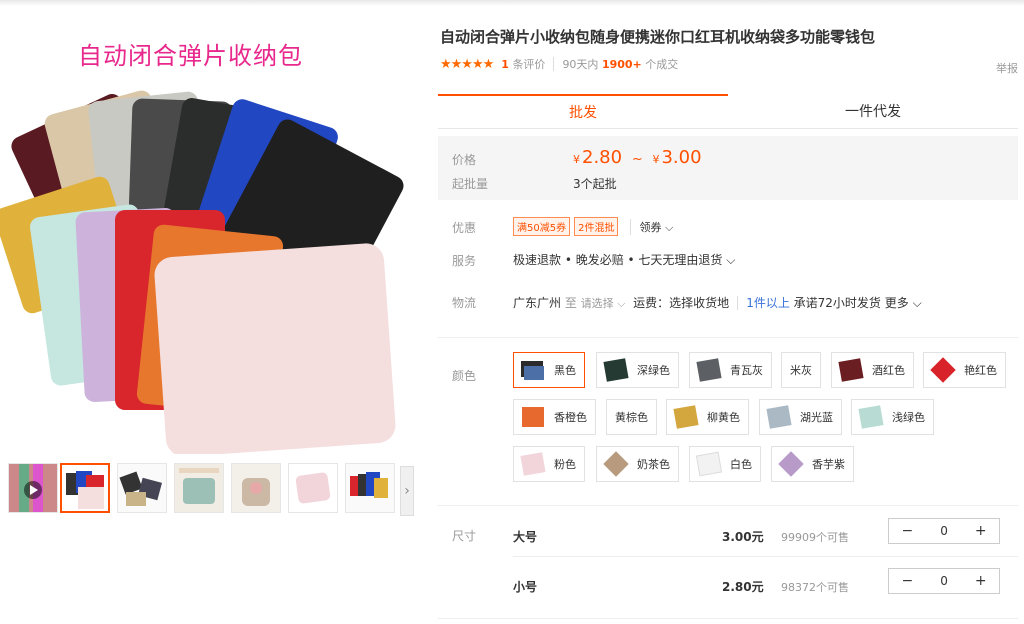  I want to click on color-label: 颜色, so click(464, 376).